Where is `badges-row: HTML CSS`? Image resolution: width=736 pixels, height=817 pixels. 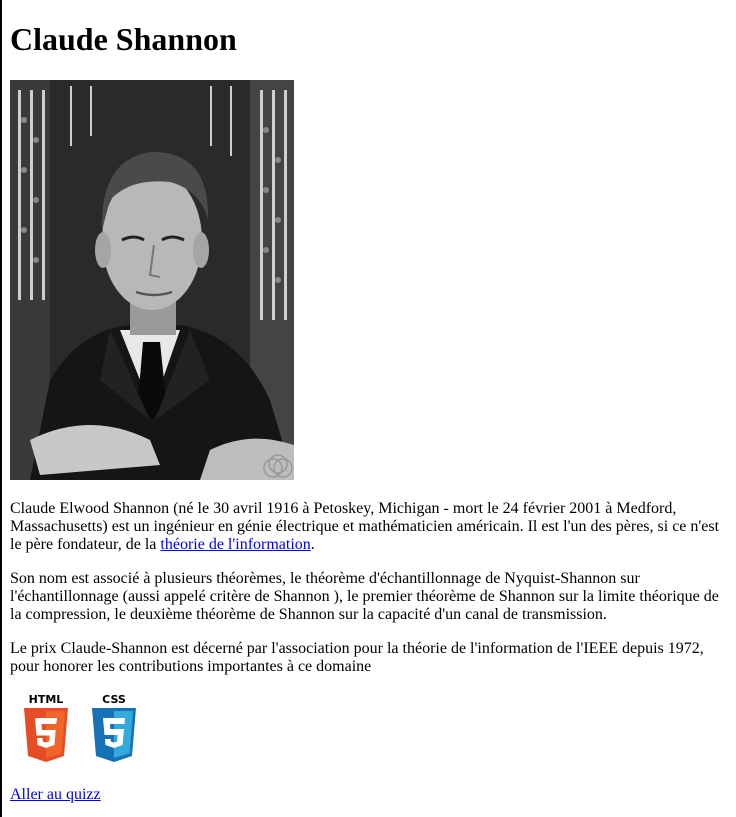 badges-row: HTML CSS is located at coordinates (368, 728).